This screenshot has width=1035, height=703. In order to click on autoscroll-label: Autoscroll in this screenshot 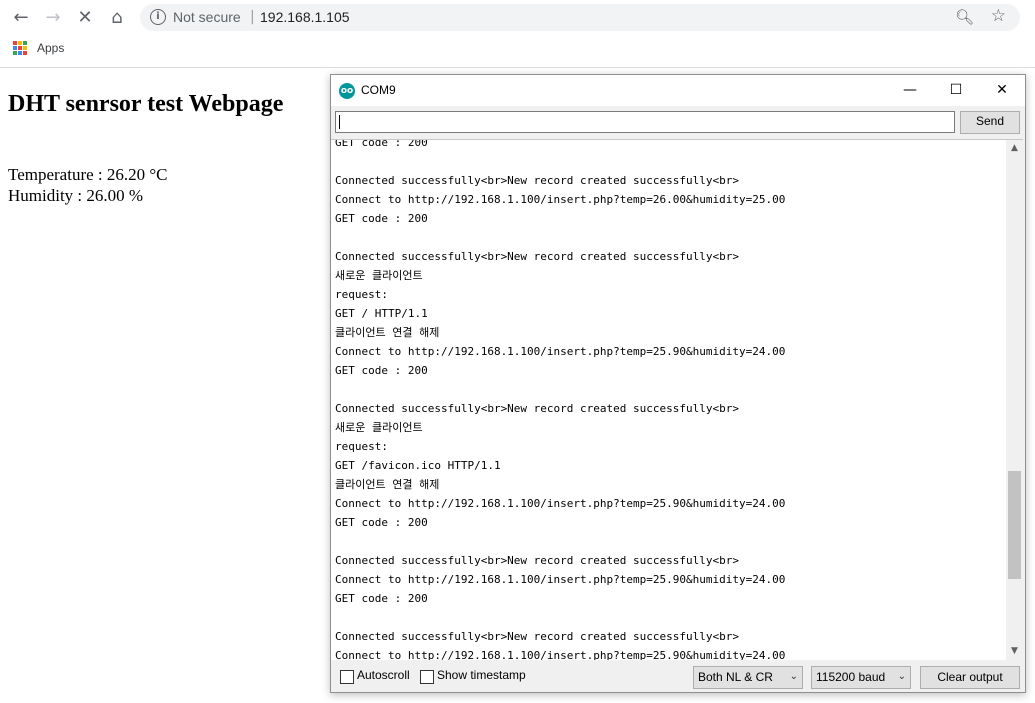, I will do `click(383, 675)`.